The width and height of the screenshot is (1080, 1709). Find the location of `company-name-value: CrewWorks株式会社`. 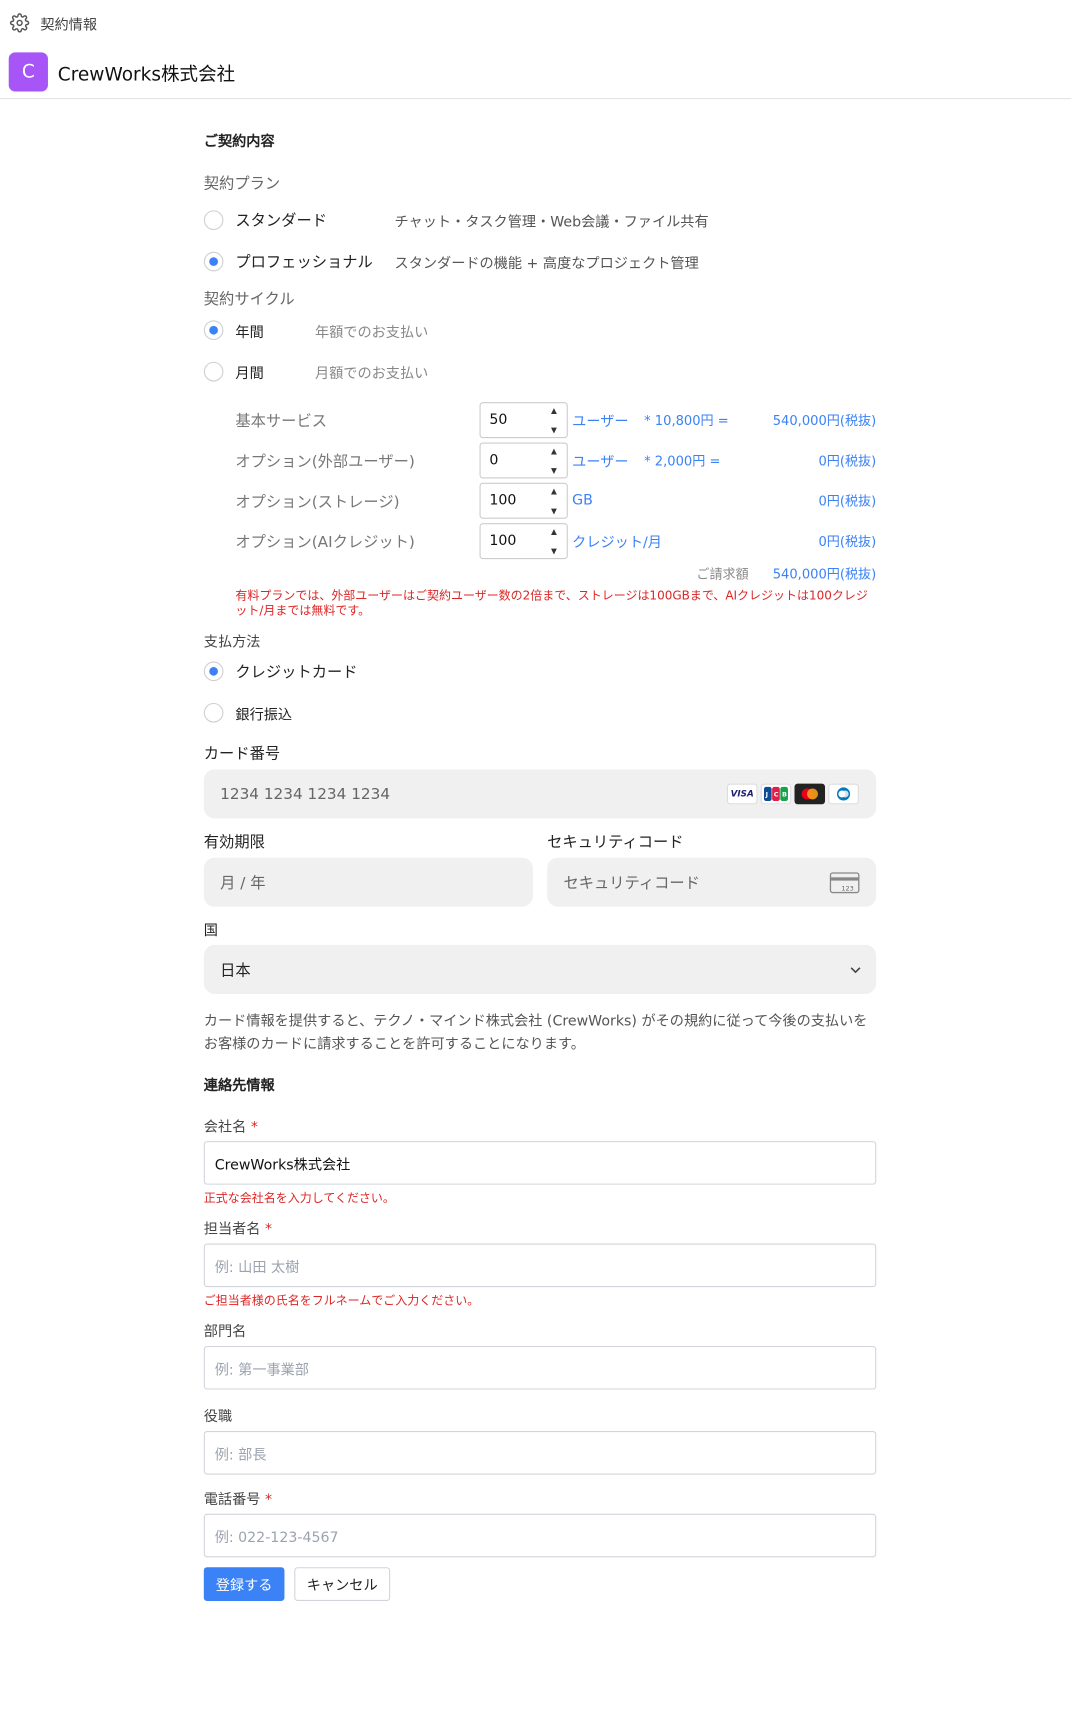

company-name-value: CrewWorks株式会社 is located at coordinates (282, 1165).